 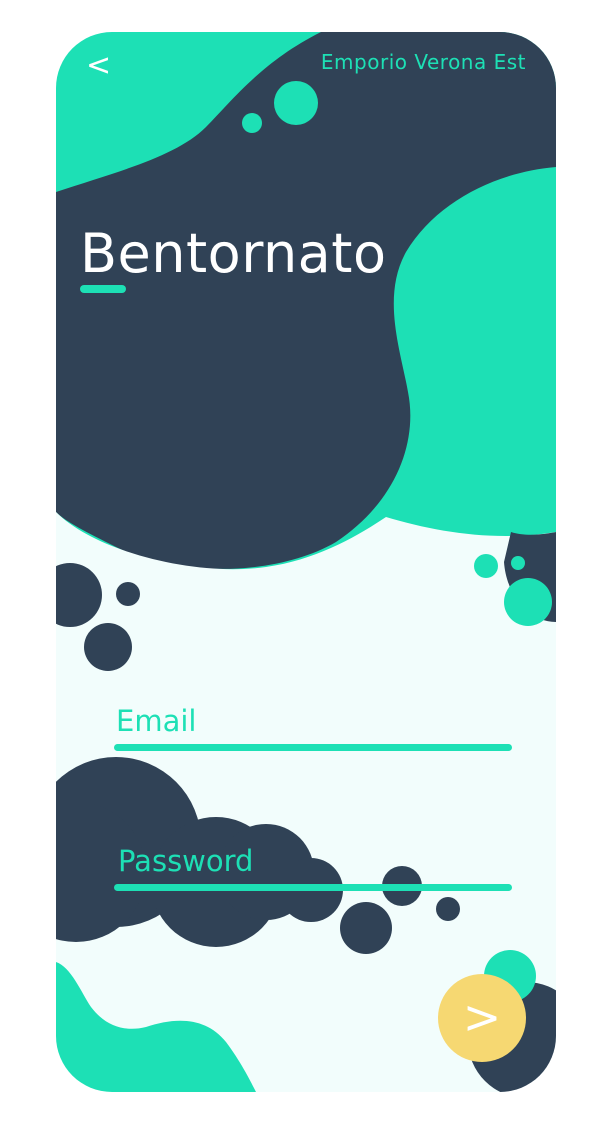 What do you see at coordinates (315, 865) in the screenshot?
I see `password-field` at bounding box center [315, 865].